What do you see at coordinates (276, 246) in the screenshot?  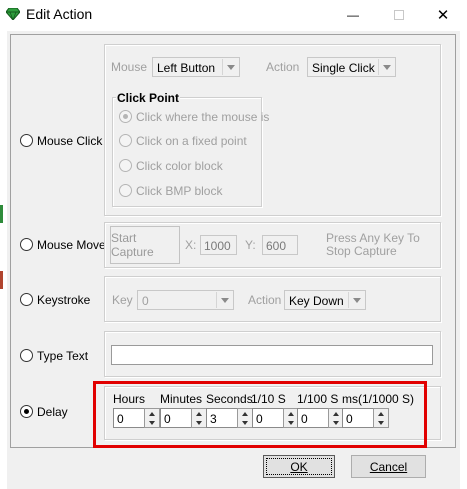 I see `y-coordinate-value: 600` at bounding box center [276, 246].